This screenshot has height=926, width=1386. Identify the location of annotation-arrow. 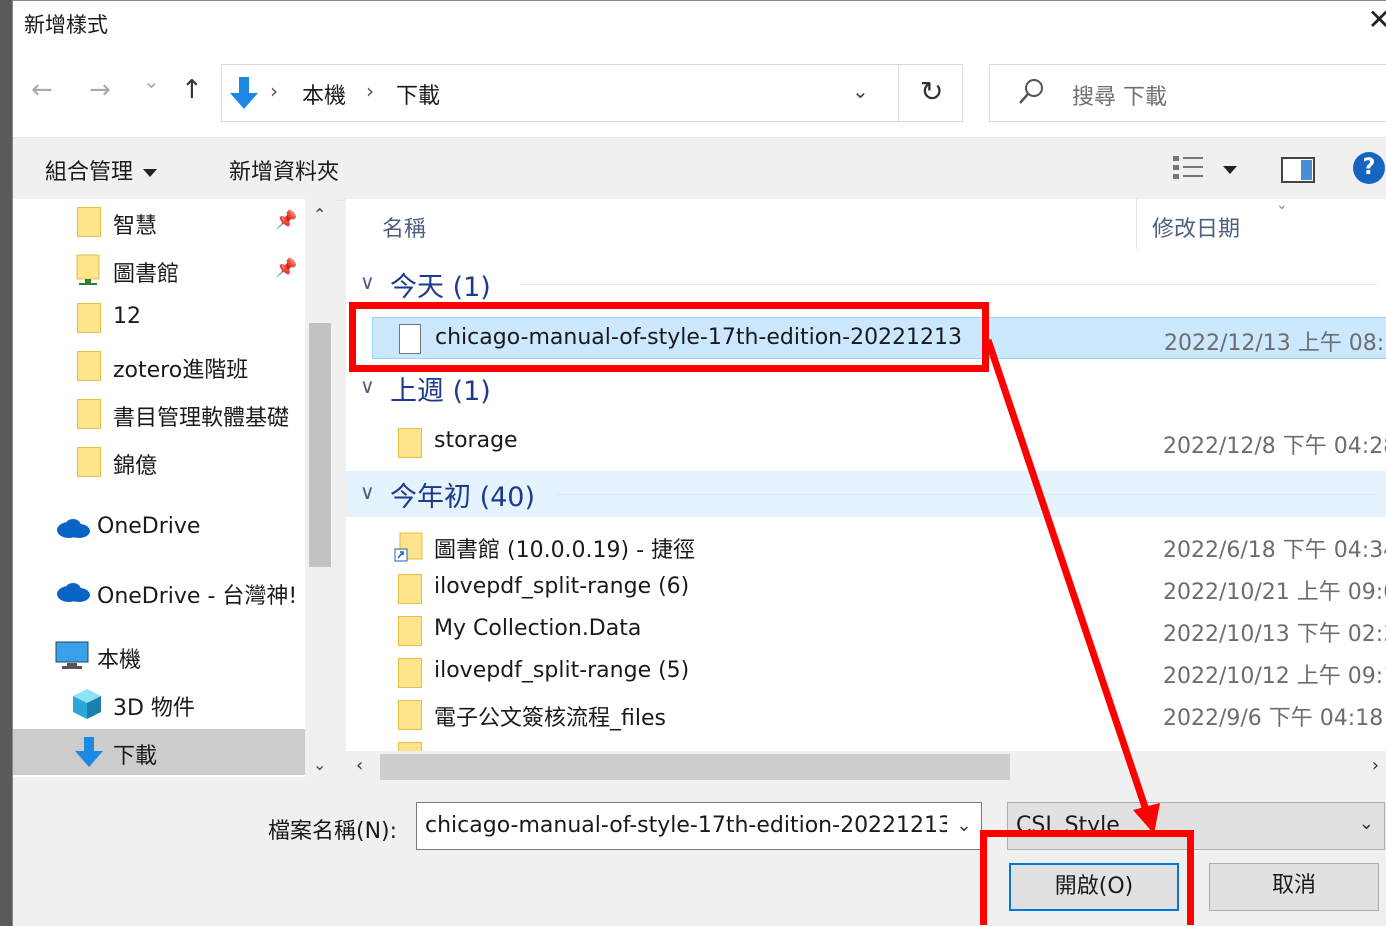
(1072, 586).